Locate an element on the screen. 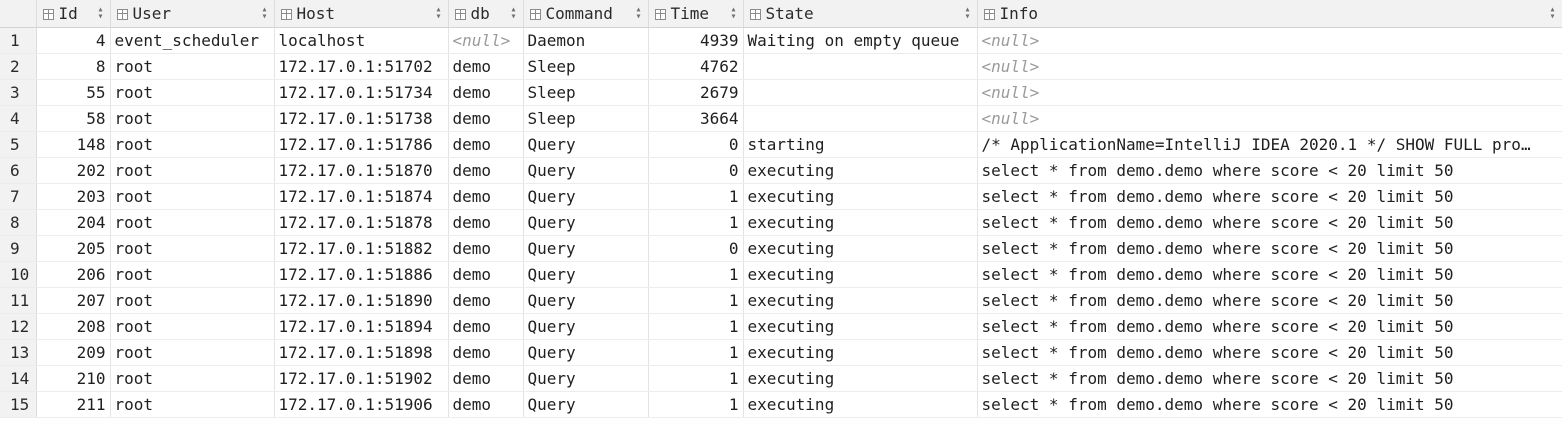  cell-state is located at coordinates (860, 118).